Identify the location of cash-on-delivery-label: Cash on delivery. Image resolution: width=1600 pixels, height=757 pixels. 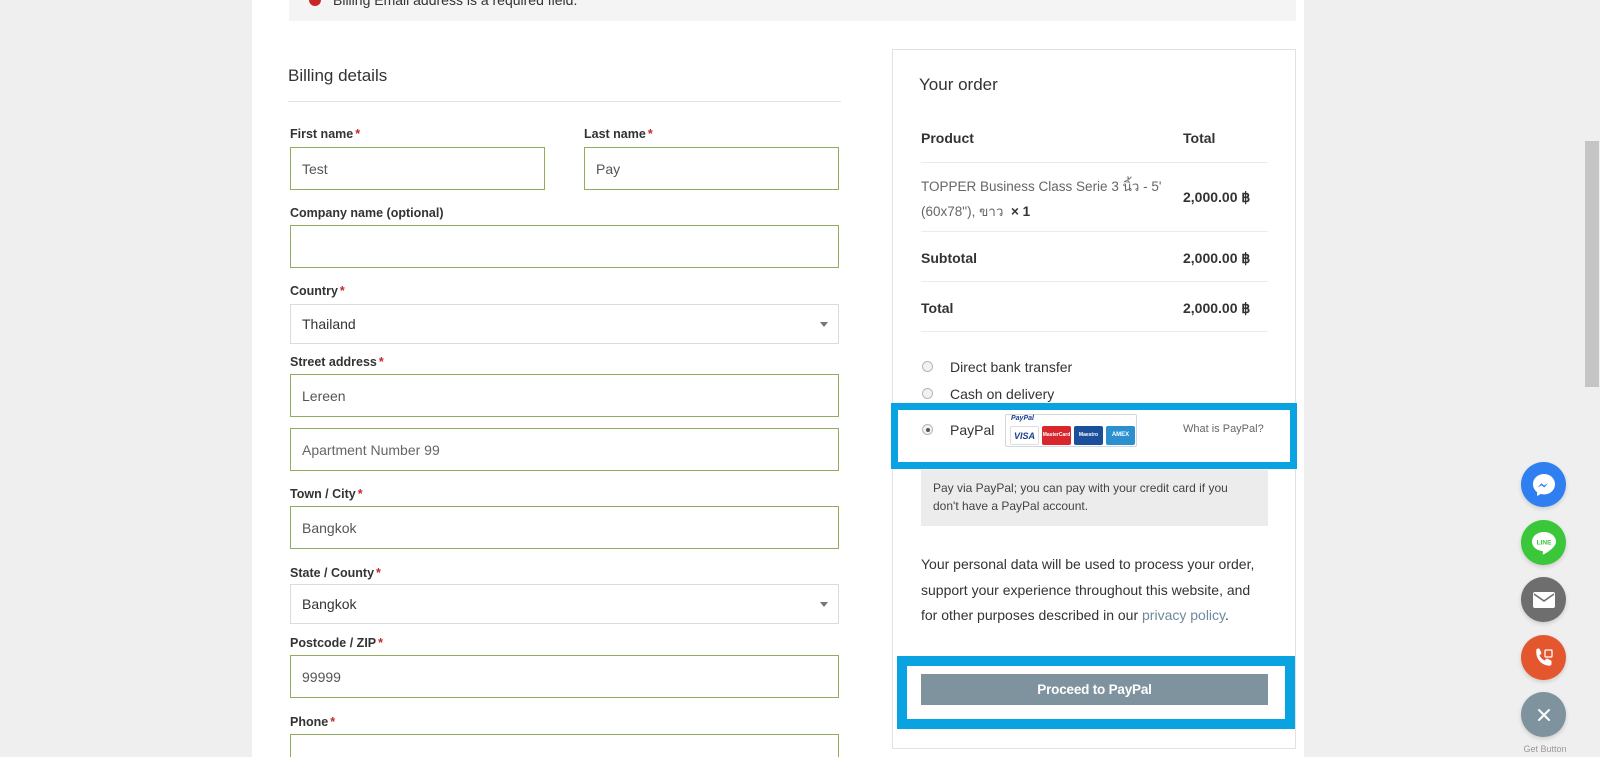
(1002, 394).